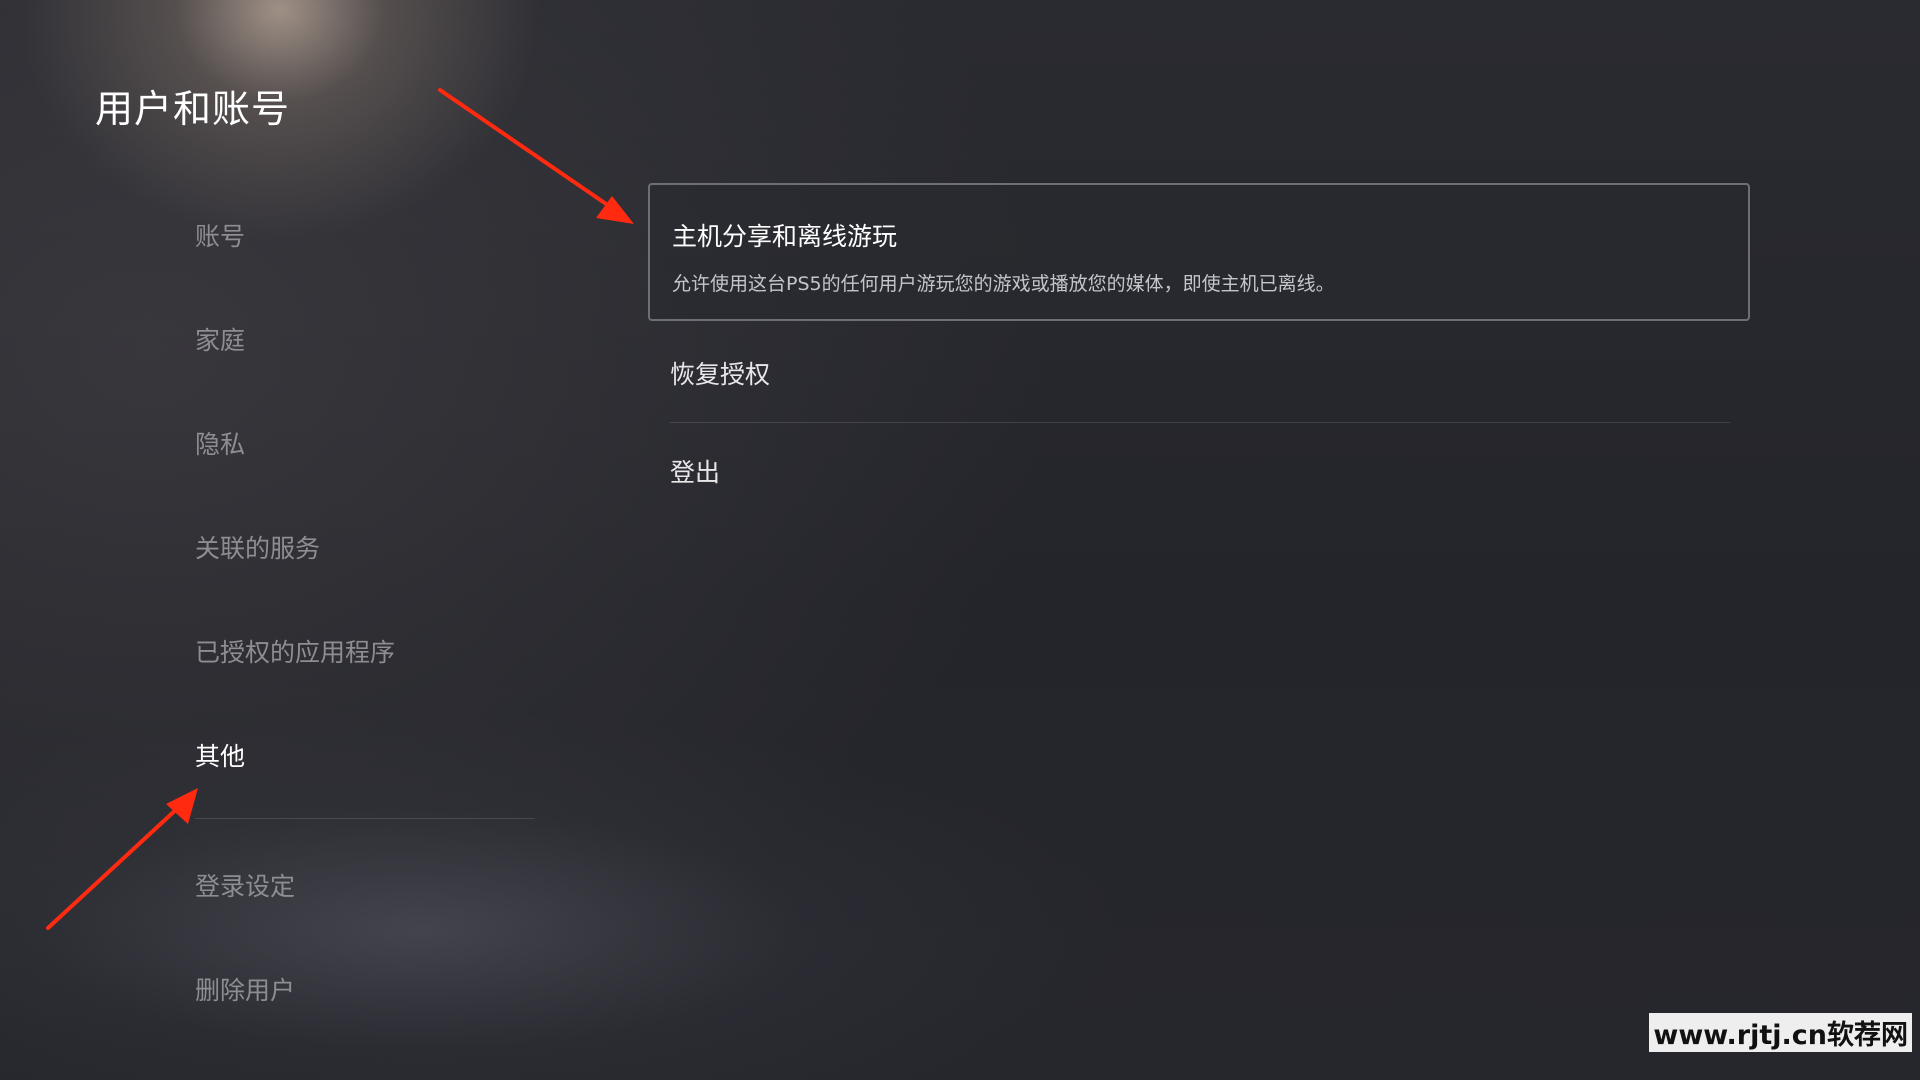 This screenshot has height=1080, width=1920. What do you see at coordinates (220, 443) in the screenshot?
I see `sidebar-item-privacy: 隐私` at bounding box center [220, 443].